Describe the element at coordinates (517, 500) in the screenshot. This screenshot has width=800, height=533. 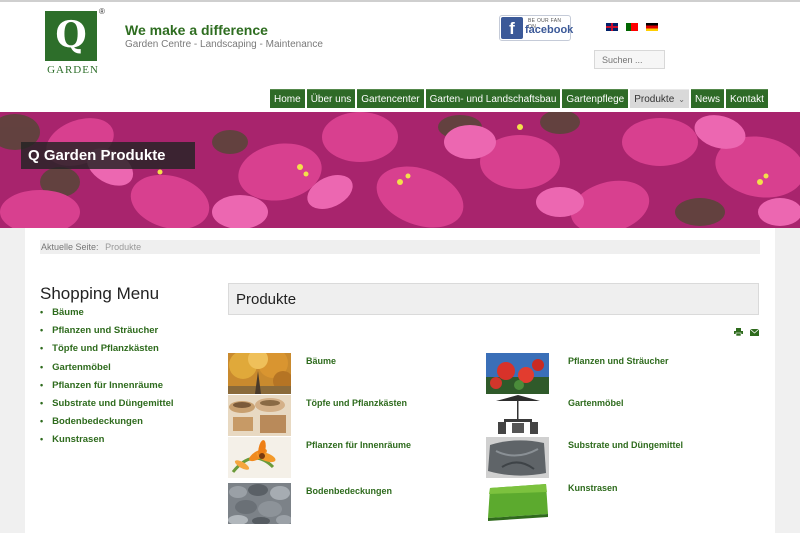
I see `artificial-grass-photo` at that location.